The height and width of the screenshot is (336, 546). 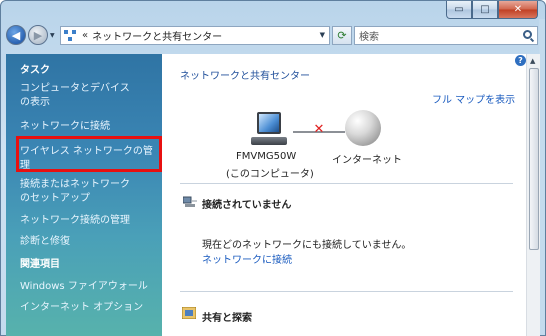 What do you see at coordinates (459, 10) in the screenshot?
I see `minimize-button: ▭` at bounding box center [459, 10].